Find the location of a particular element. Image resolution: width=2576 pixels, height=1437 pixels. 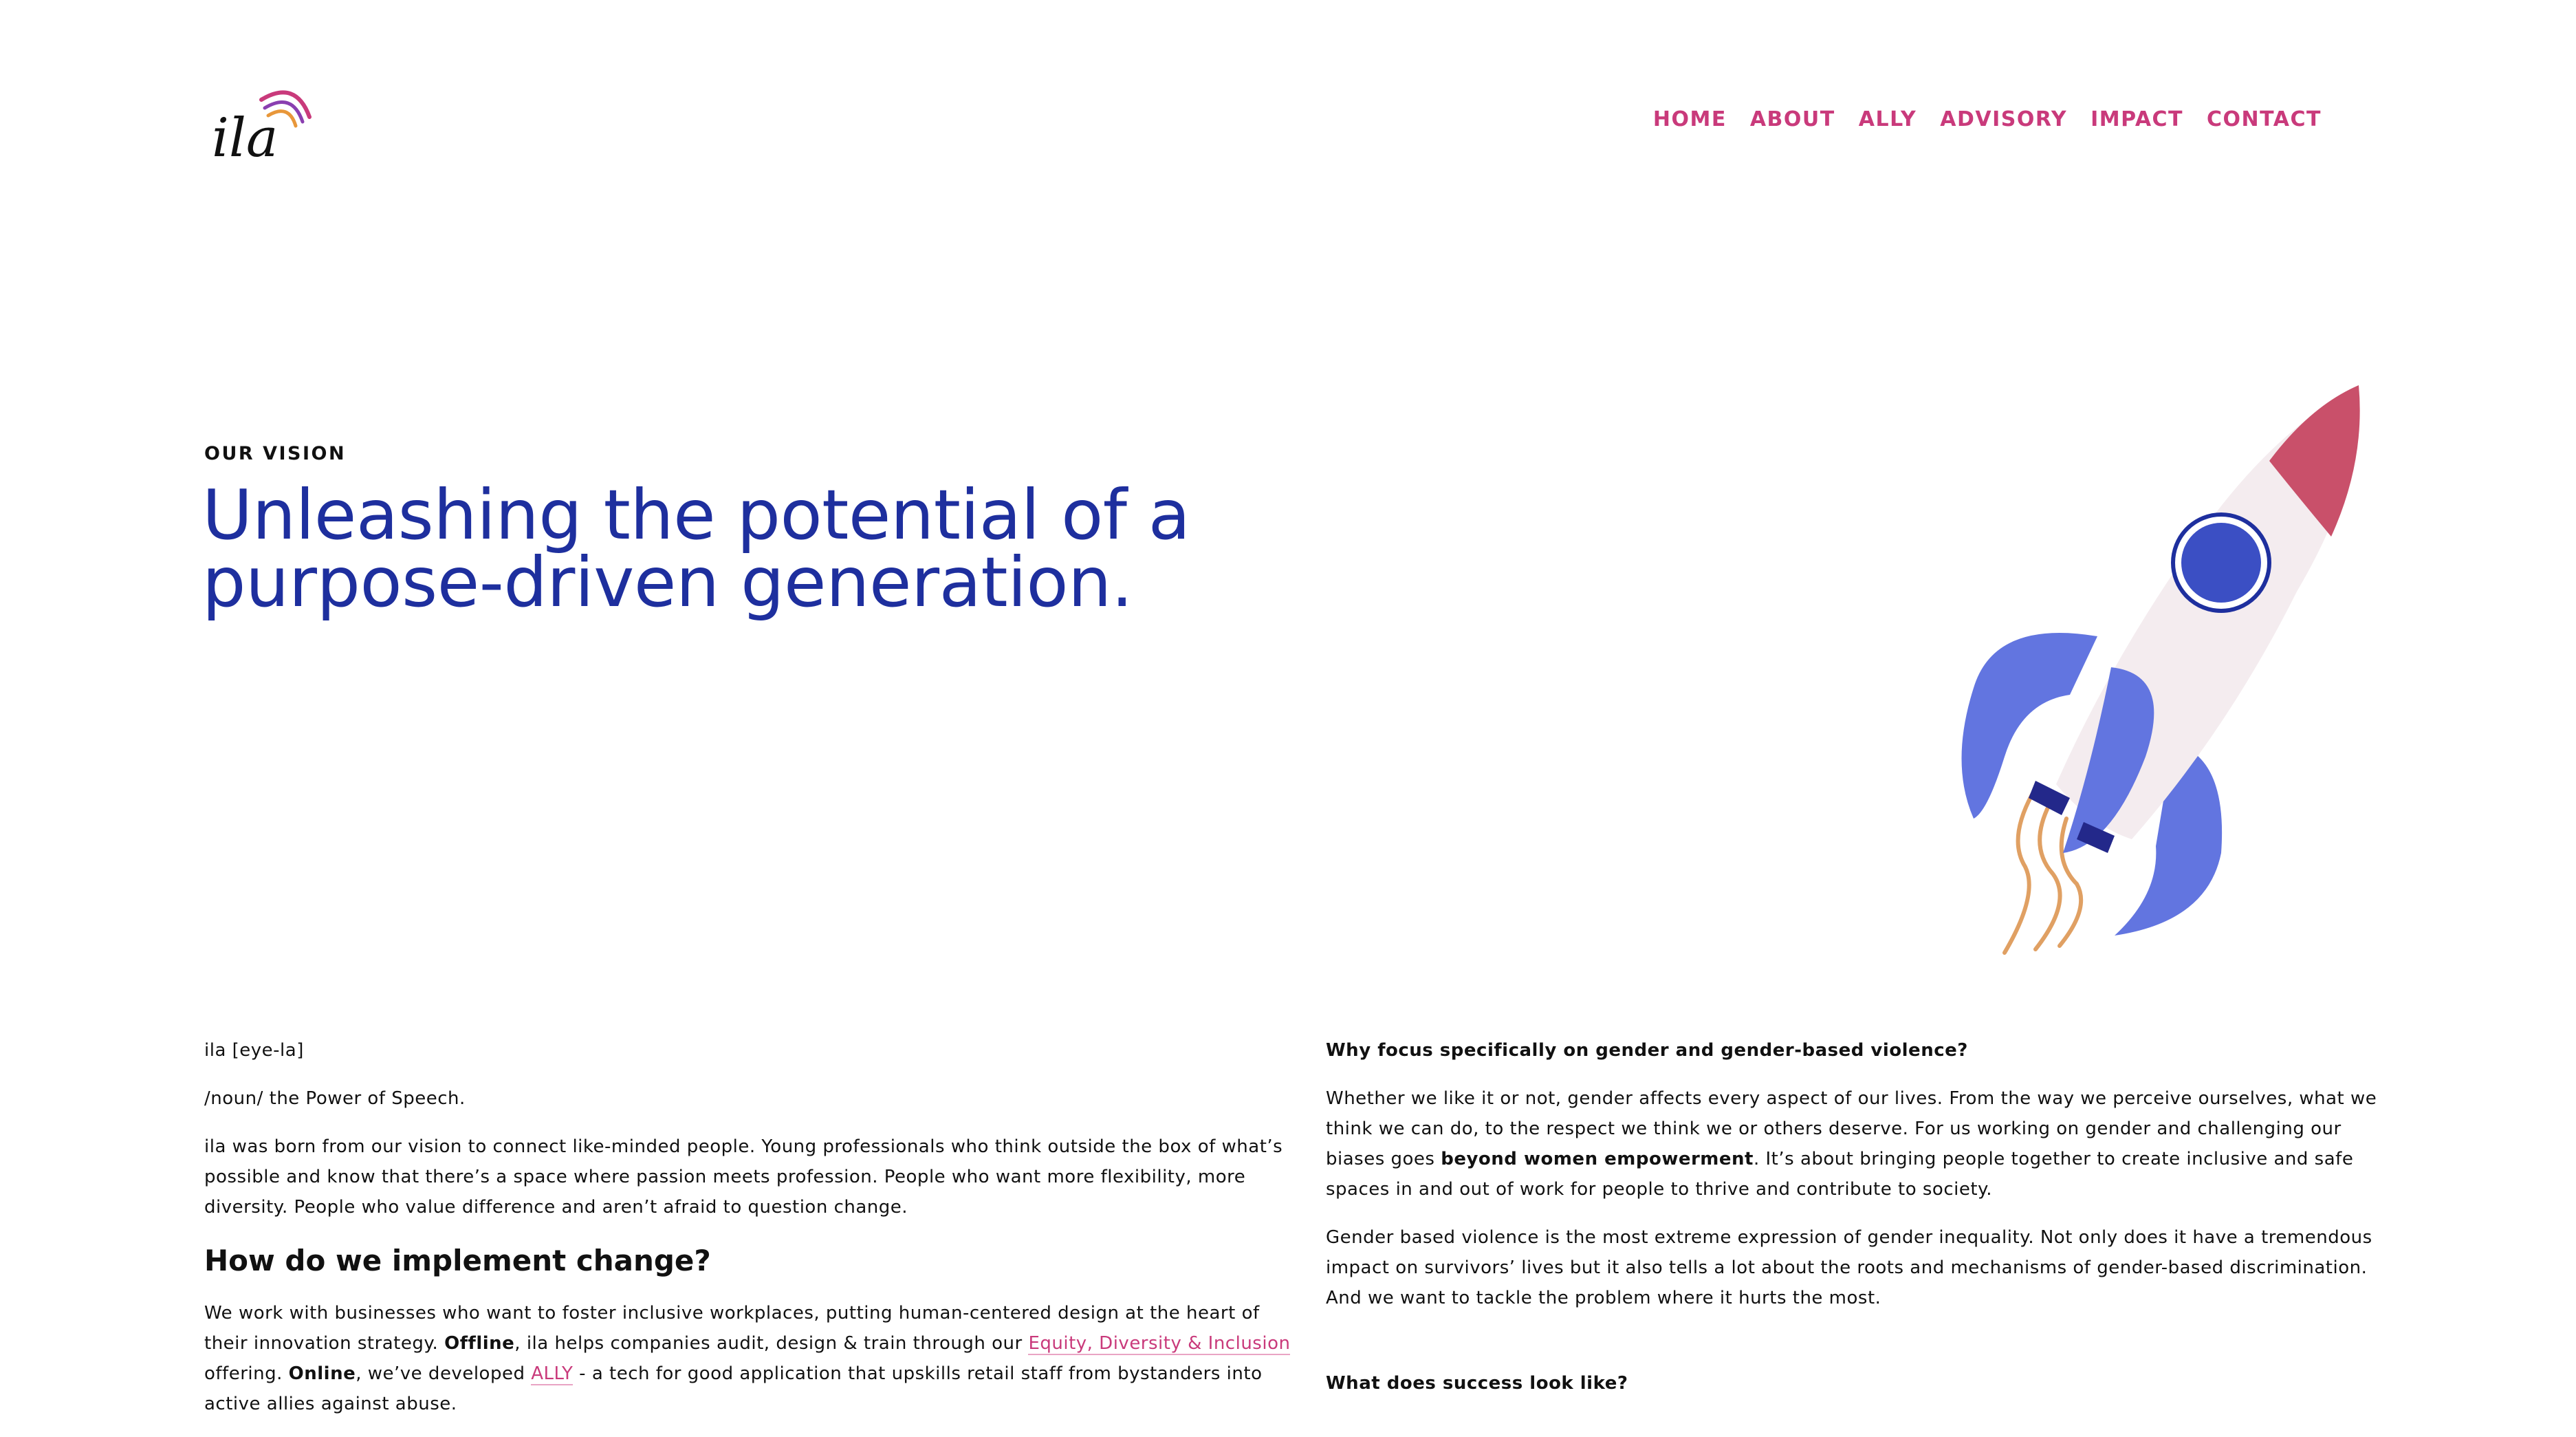

nav-about: ABOUT is located at coordinates (1792, 119).